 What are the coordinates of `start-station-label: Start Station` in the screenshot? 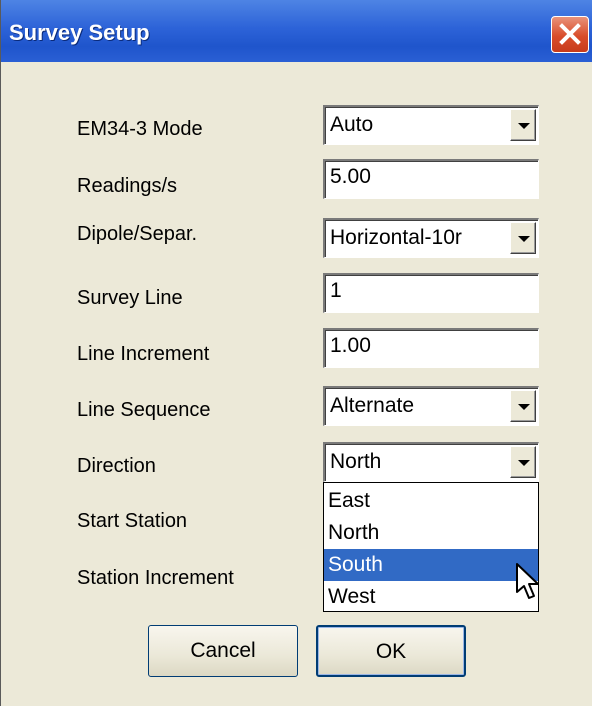 It's located at (132, 521).